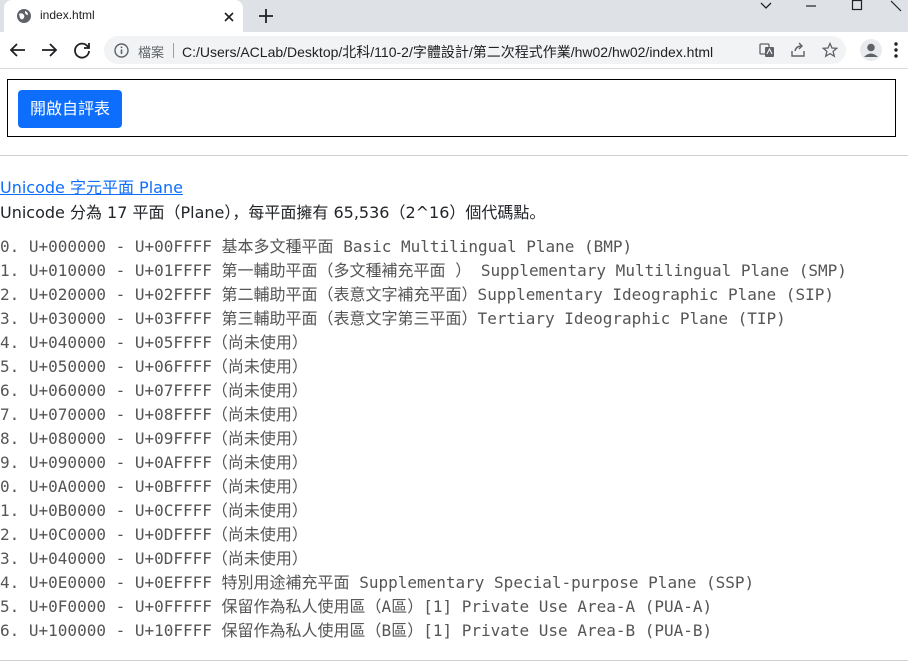 The width and height of the screenshot is (908, 661). What do you see at coordinates (24, 16) in the screenshot?
I see `globe-icon` at bounding box center [24, 16].